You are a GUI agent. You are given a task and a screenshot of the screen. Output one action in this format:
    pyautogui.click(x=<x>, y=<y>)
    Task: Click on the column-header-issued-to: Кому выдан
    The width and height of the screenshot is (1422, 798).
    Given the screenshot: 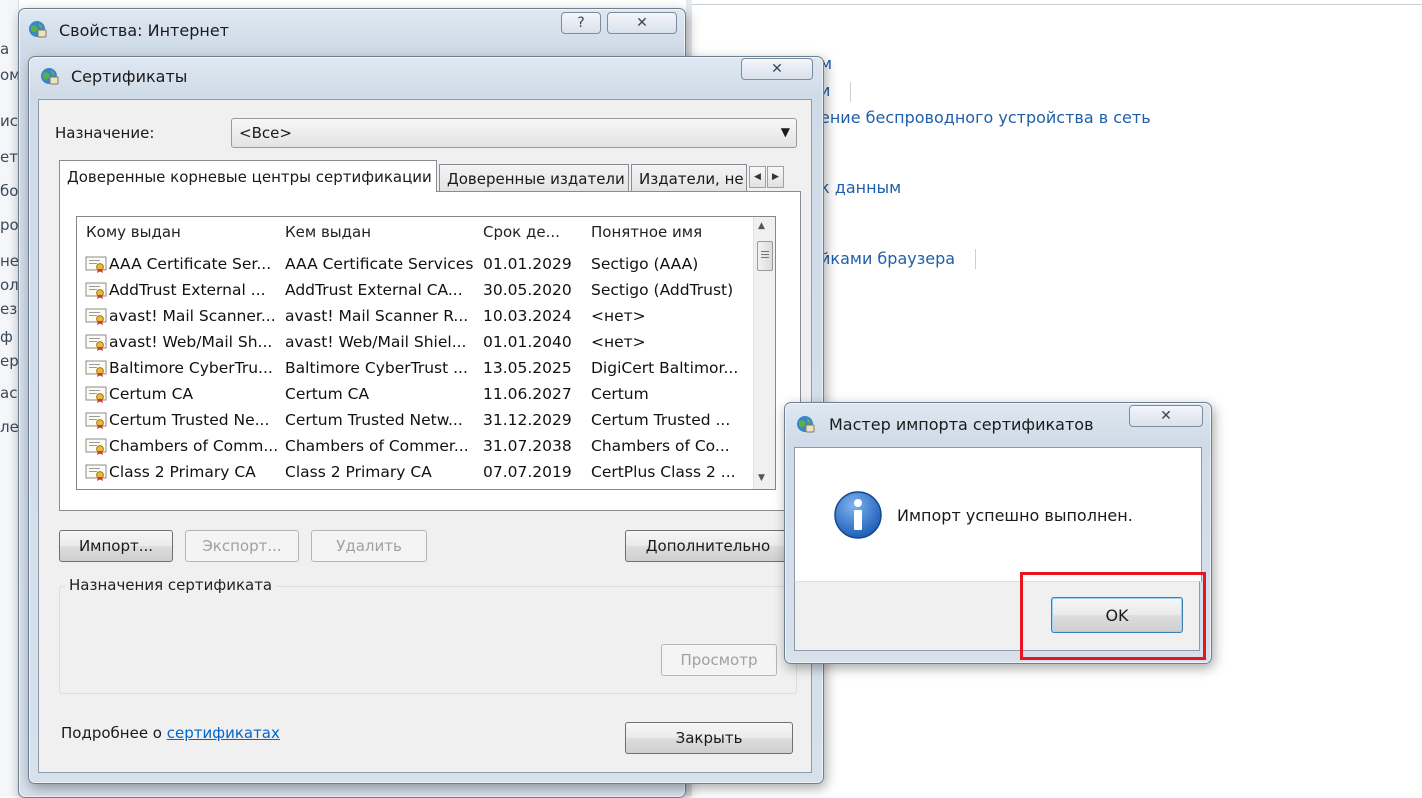 What is the action you would take?
    pyautogui.click(x=133, y=232)
    